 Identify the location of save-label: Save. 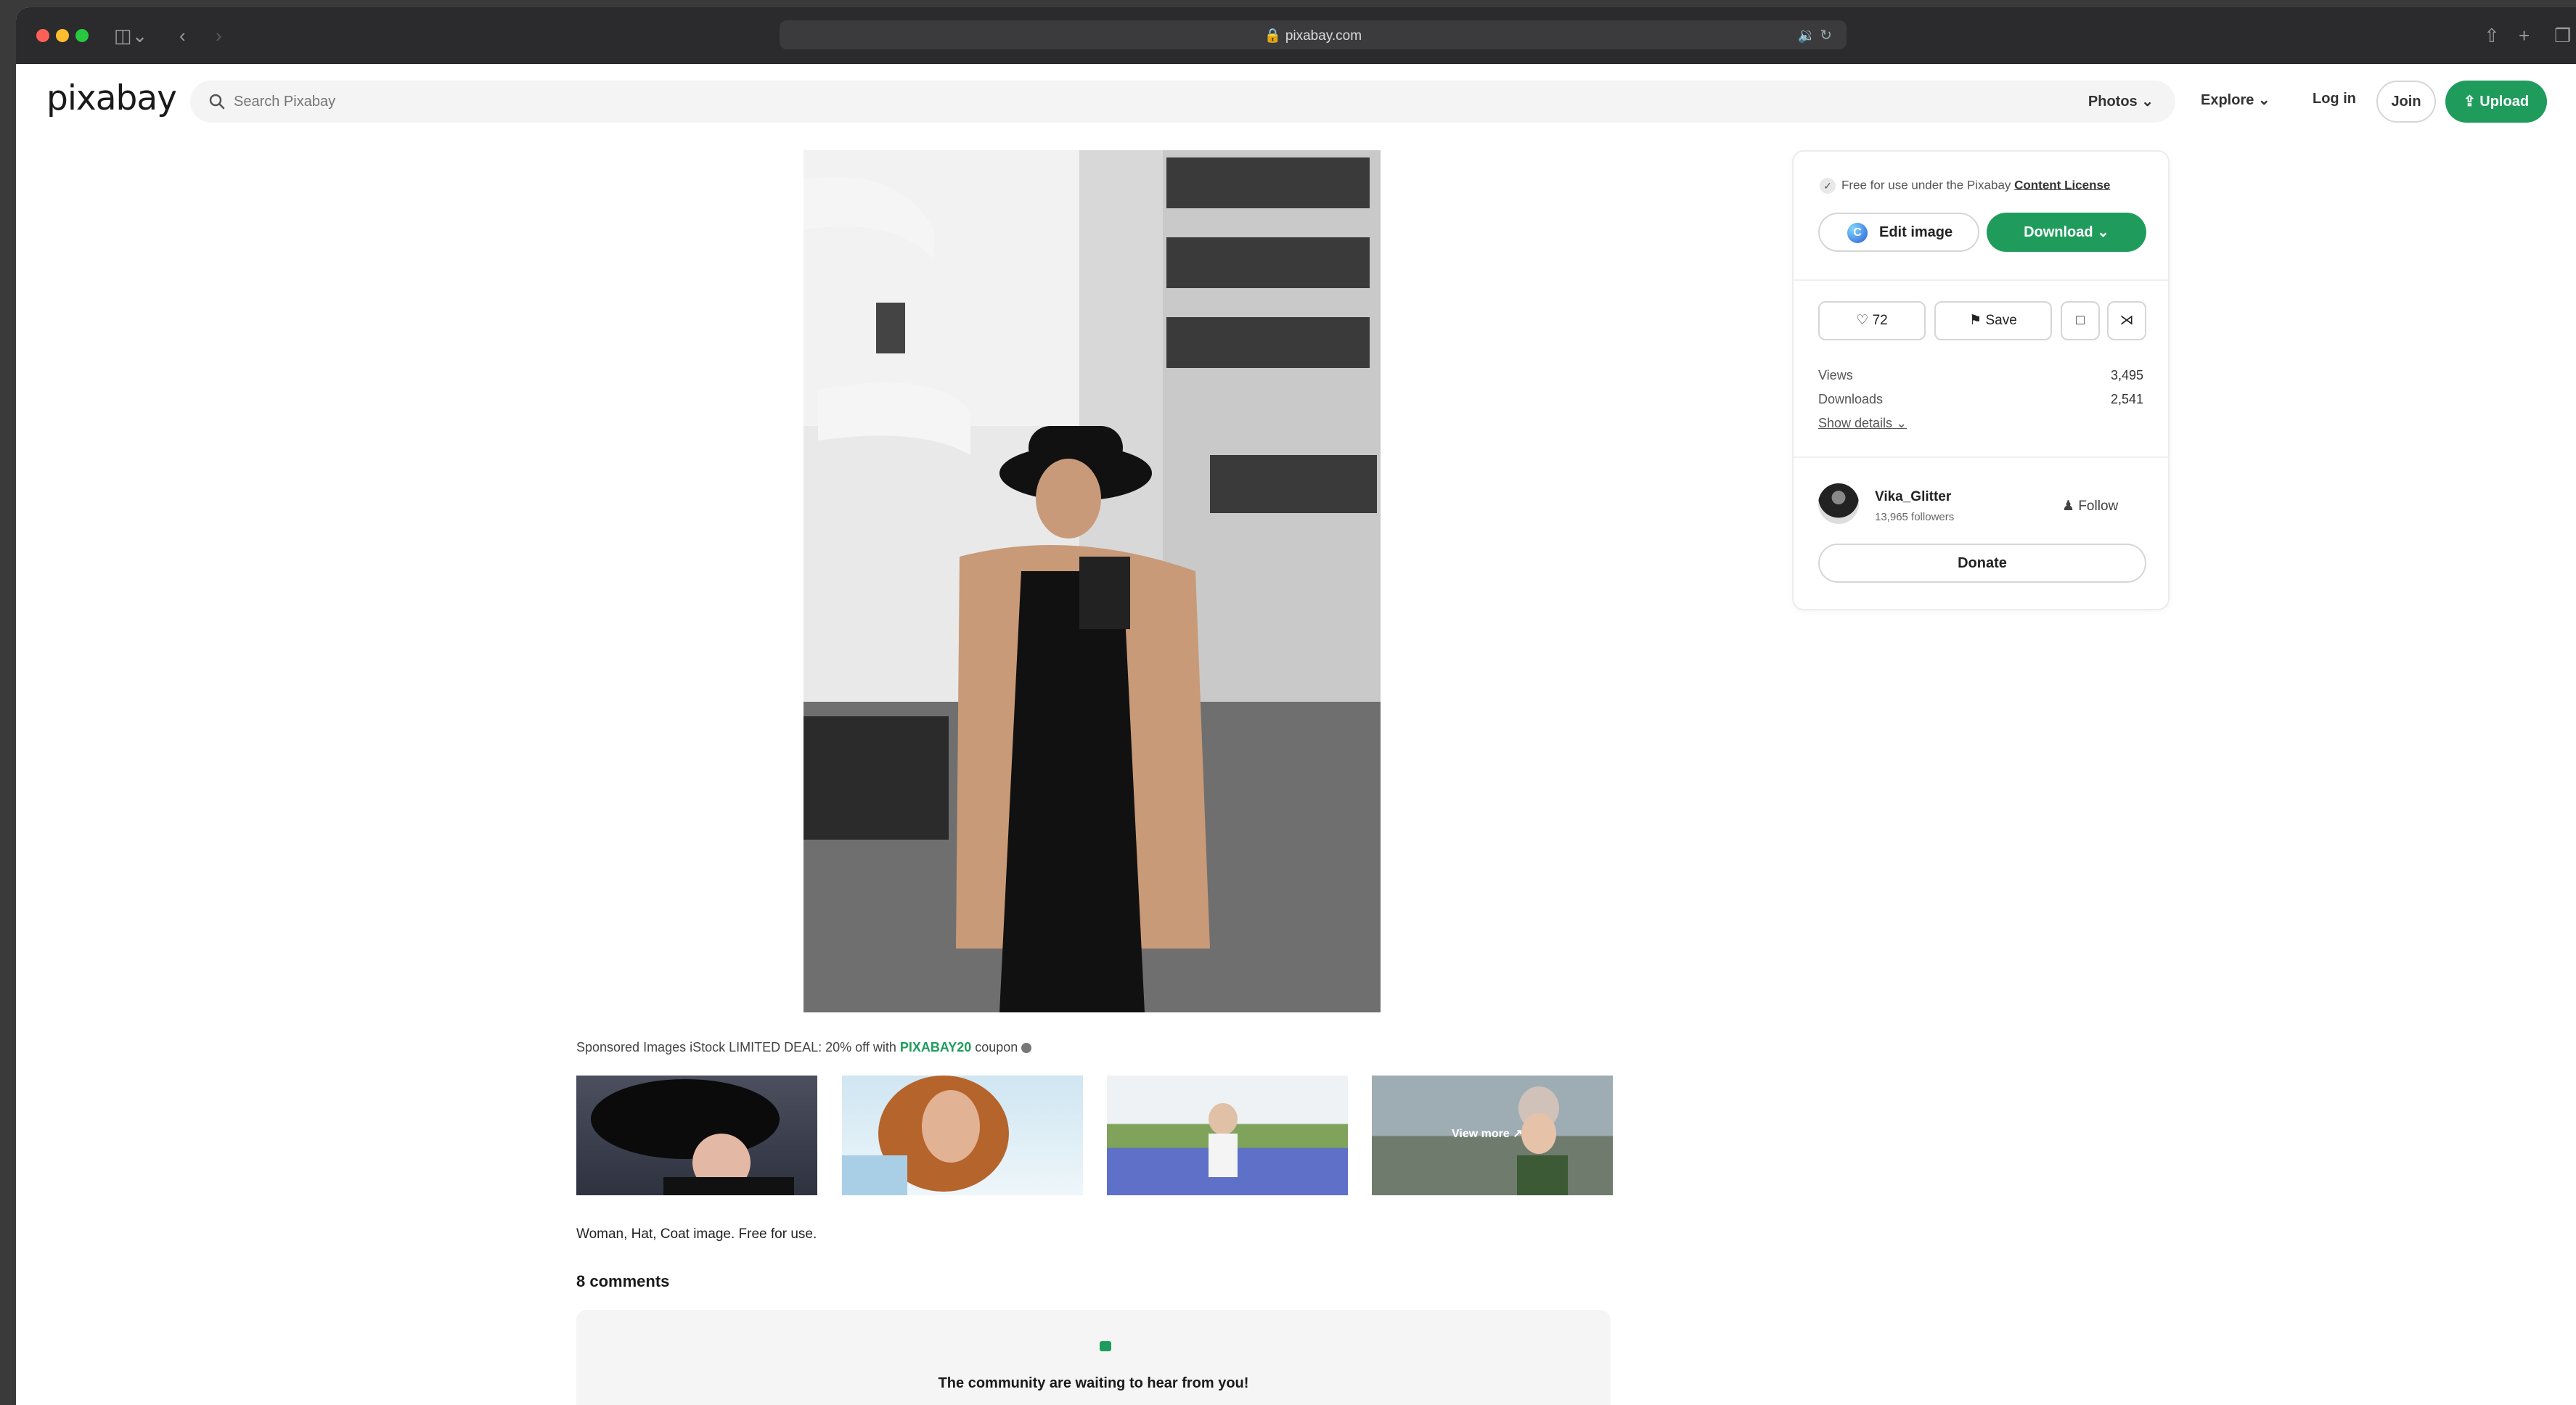
(2001, 320).